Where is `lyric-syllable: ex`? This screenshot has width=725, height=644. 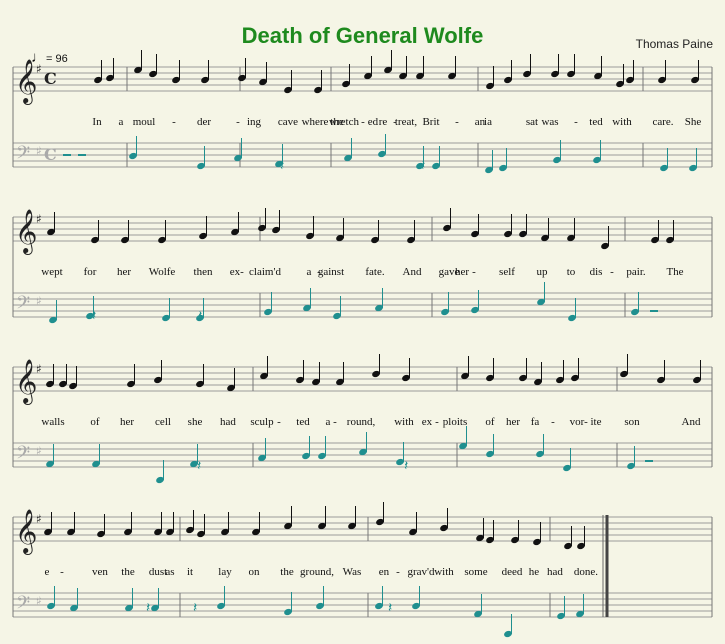 lyric-syllable: ex is located at coordinates (427, 422).